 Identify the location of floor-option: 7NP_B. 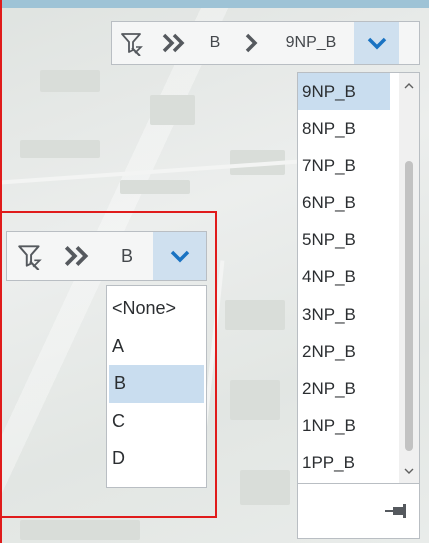
(344, 165).